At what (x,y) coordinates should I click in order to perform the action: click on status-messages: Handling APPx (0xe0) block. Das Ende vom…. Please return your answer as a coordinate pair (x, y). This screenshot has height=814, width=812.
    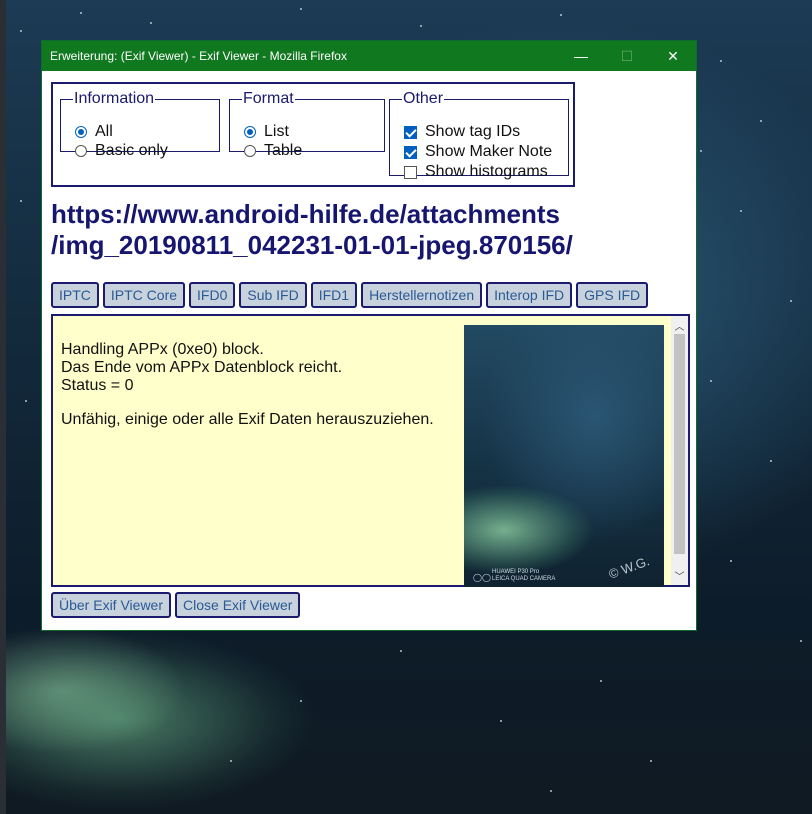
    Looking at the image, I should click on (247, 385).